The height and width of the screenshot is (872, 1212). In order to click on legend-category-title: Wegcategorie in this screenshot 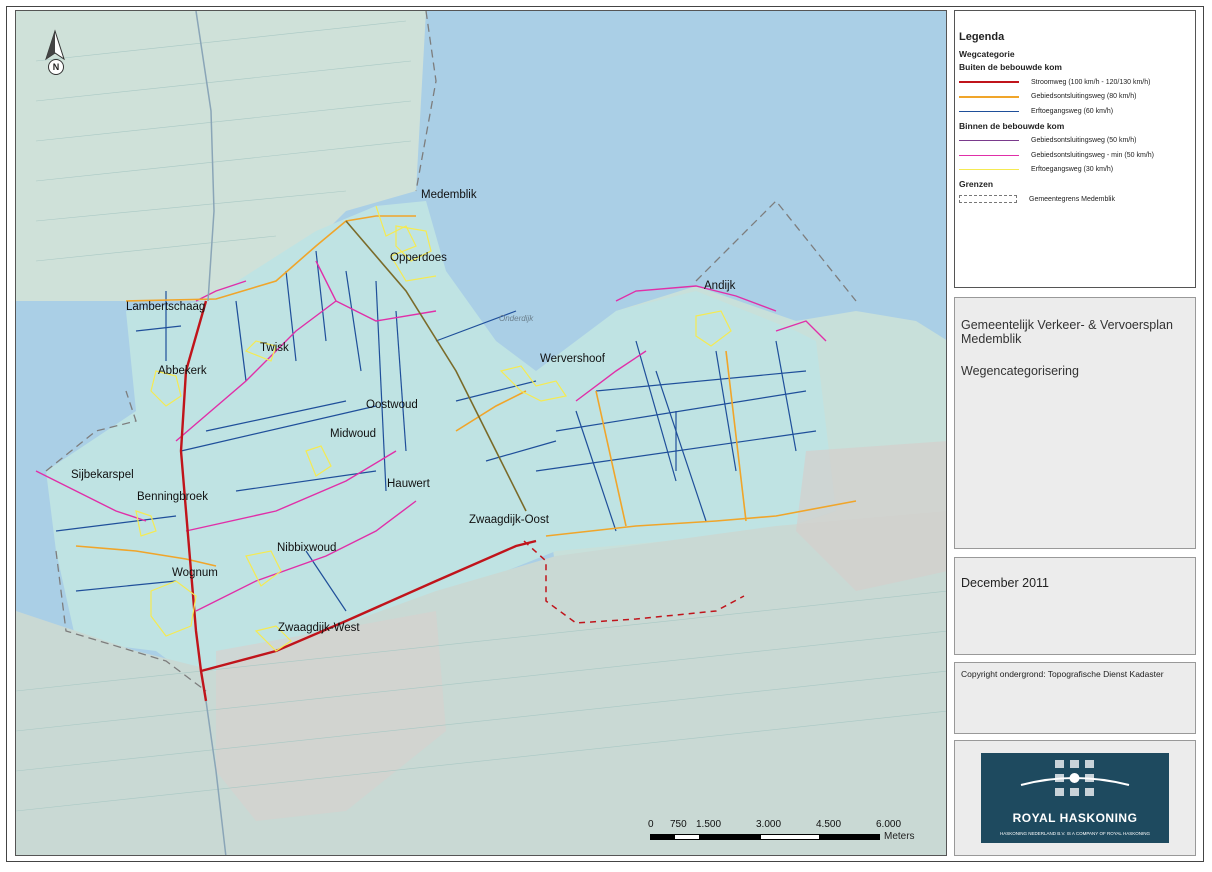, I will do `click(987, 54)`.